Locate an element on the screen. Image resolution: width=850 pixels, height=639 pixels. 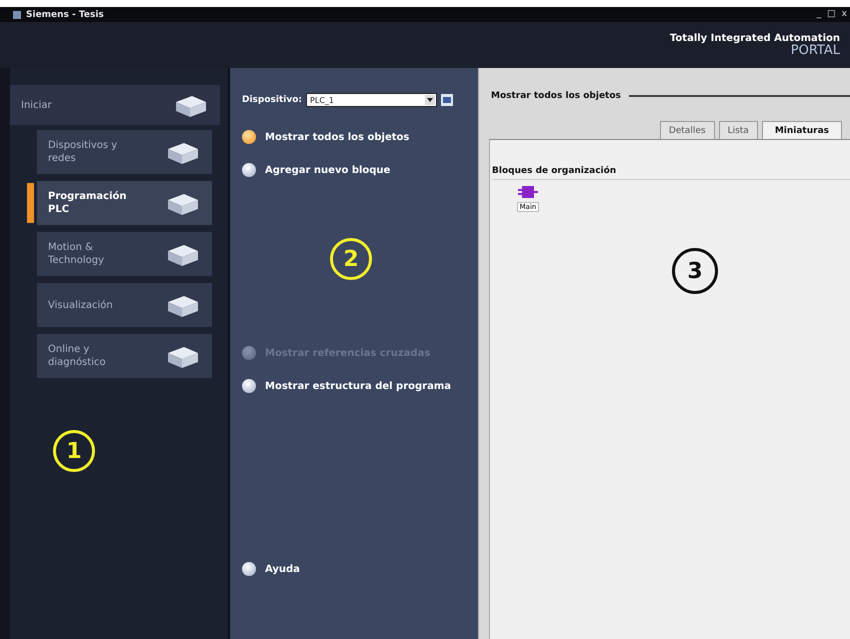
portal-item: Visualización is located at coordinates (124, 305).